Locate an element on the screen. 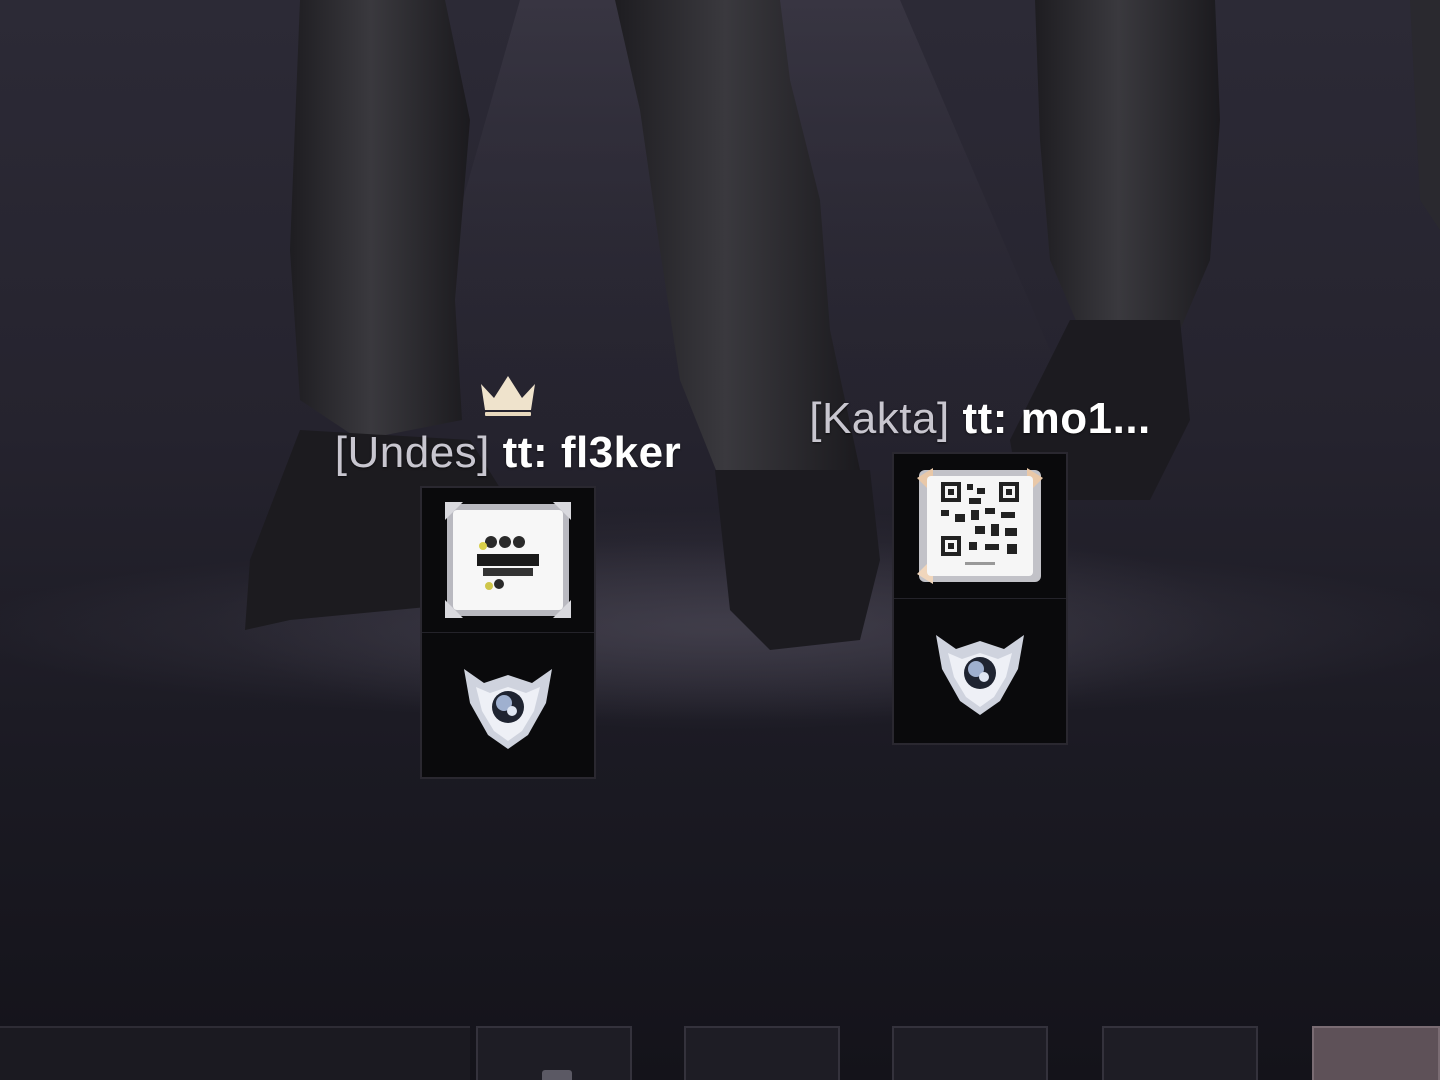 Image resolution: width=1440 pixels, height=1080 pixels. qr-code-avatar-badge is located at coordinates (980, 526).